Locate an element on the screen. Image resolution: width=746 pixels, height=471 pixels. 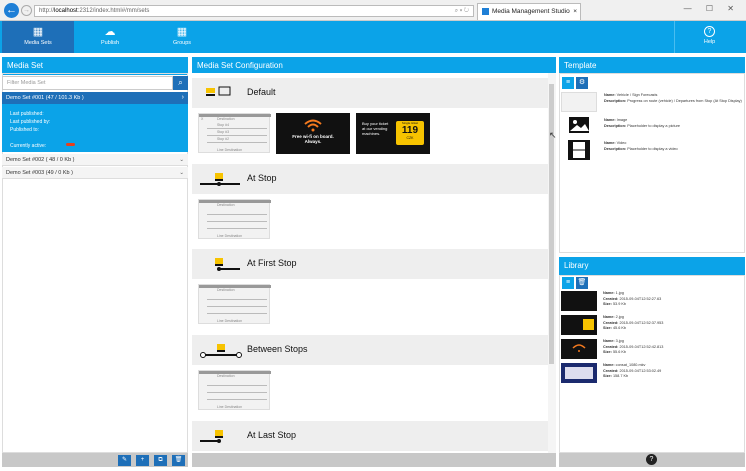
nav-help: ? Help is located at coordinates (709, 37).